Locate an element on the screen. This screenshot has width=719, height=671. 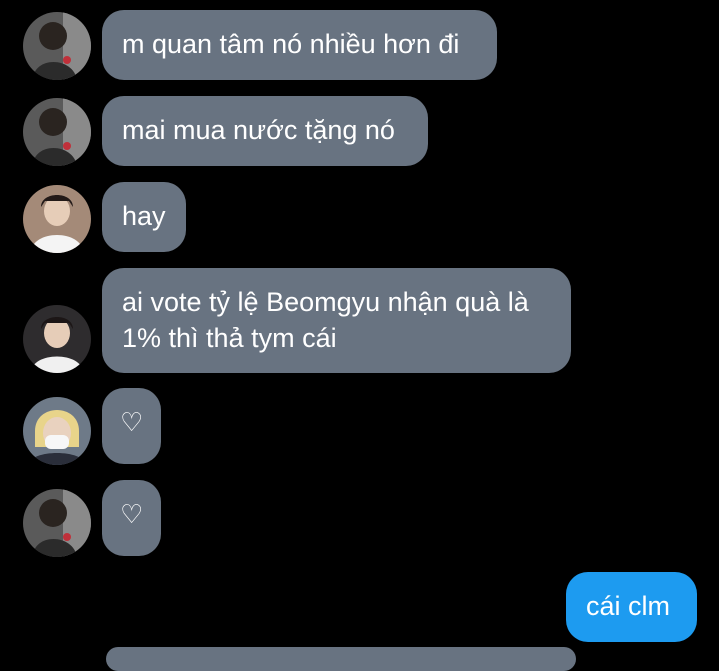
message-bubble: mai mua nước tặng nó is located at coordinates (265, 131).